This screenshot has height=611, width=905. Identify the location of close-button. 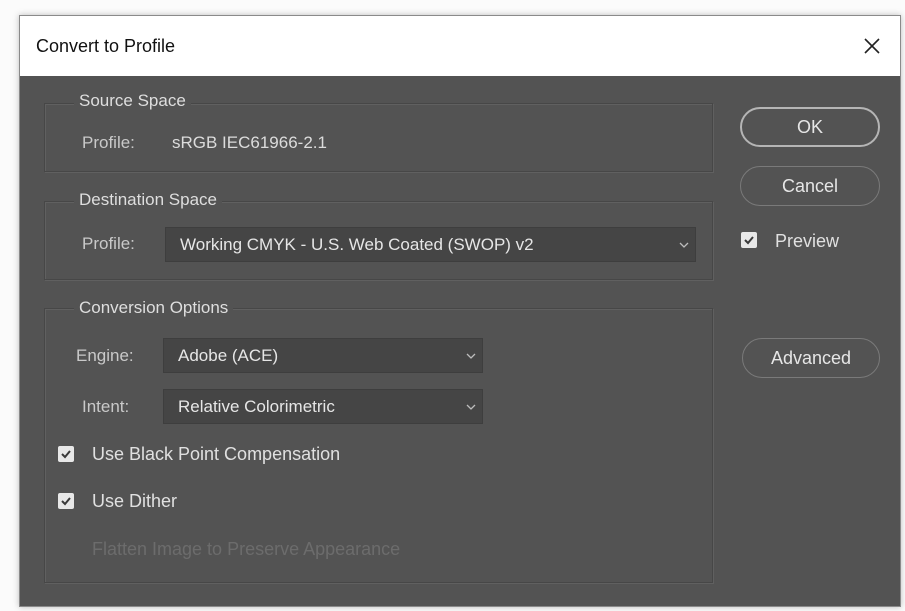
(872, 46).